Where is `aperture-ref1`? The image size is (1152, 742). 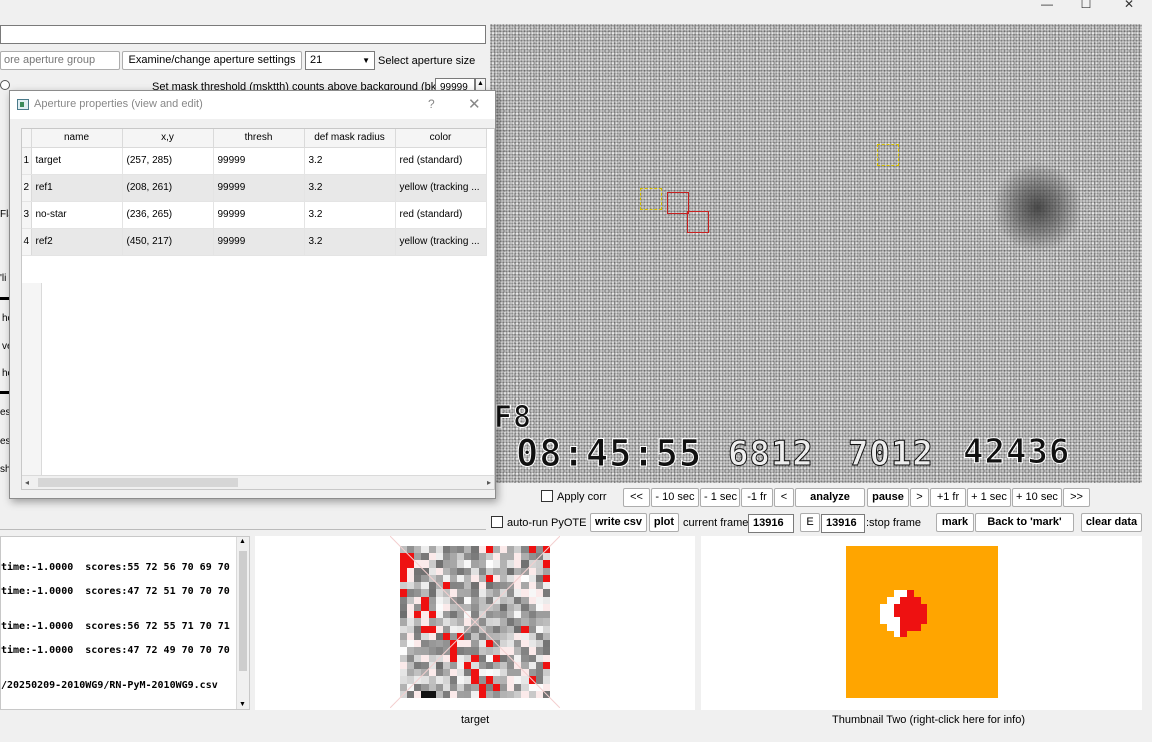
aperture-ref1 is located at coordinates (651, 199).